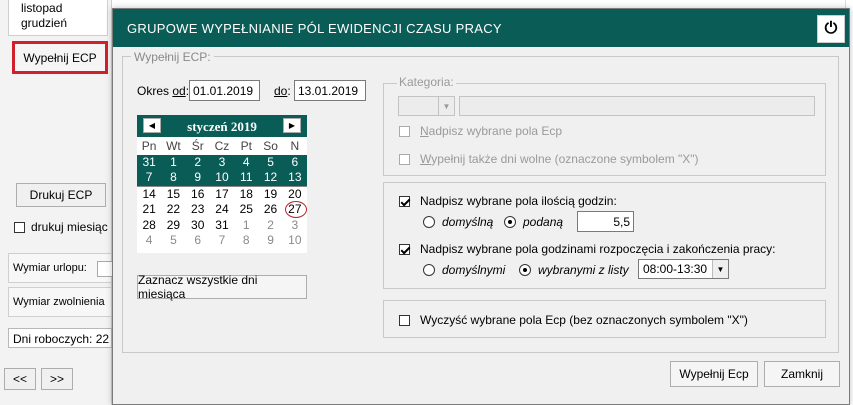 The height and width of the screenshot is (405, 853). I want to click on date-from-input, so click(224, 90).